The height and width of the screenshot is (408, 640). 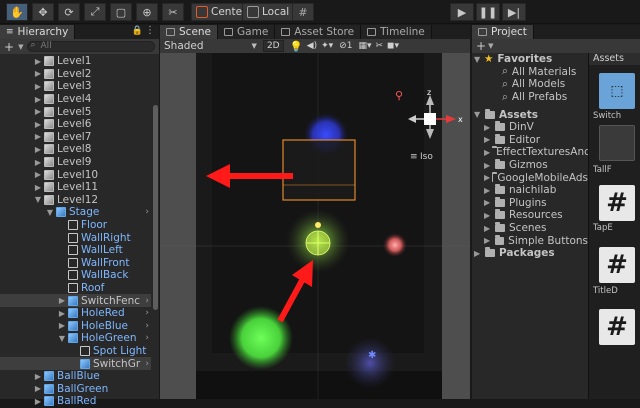 I want to click on hierarchy-item: WallRight, so click(x=75, y=237).